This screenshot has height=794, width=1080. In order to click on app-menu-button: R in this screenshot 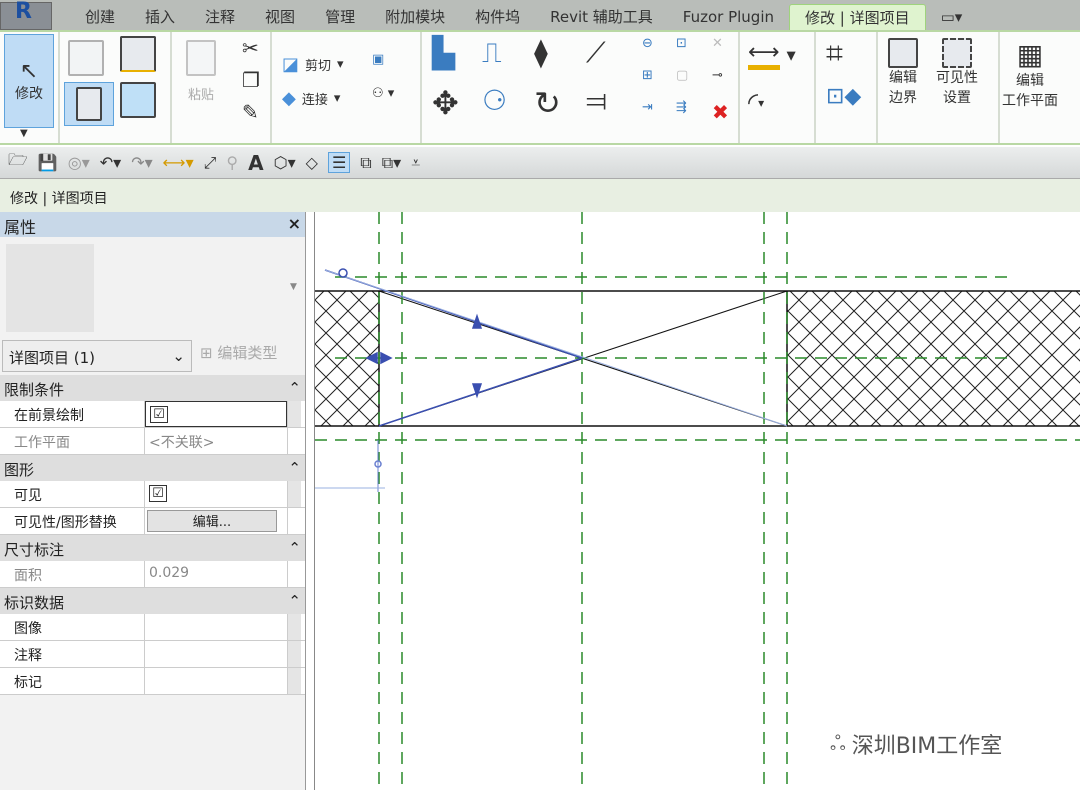, I will do `click(26, 15)`.